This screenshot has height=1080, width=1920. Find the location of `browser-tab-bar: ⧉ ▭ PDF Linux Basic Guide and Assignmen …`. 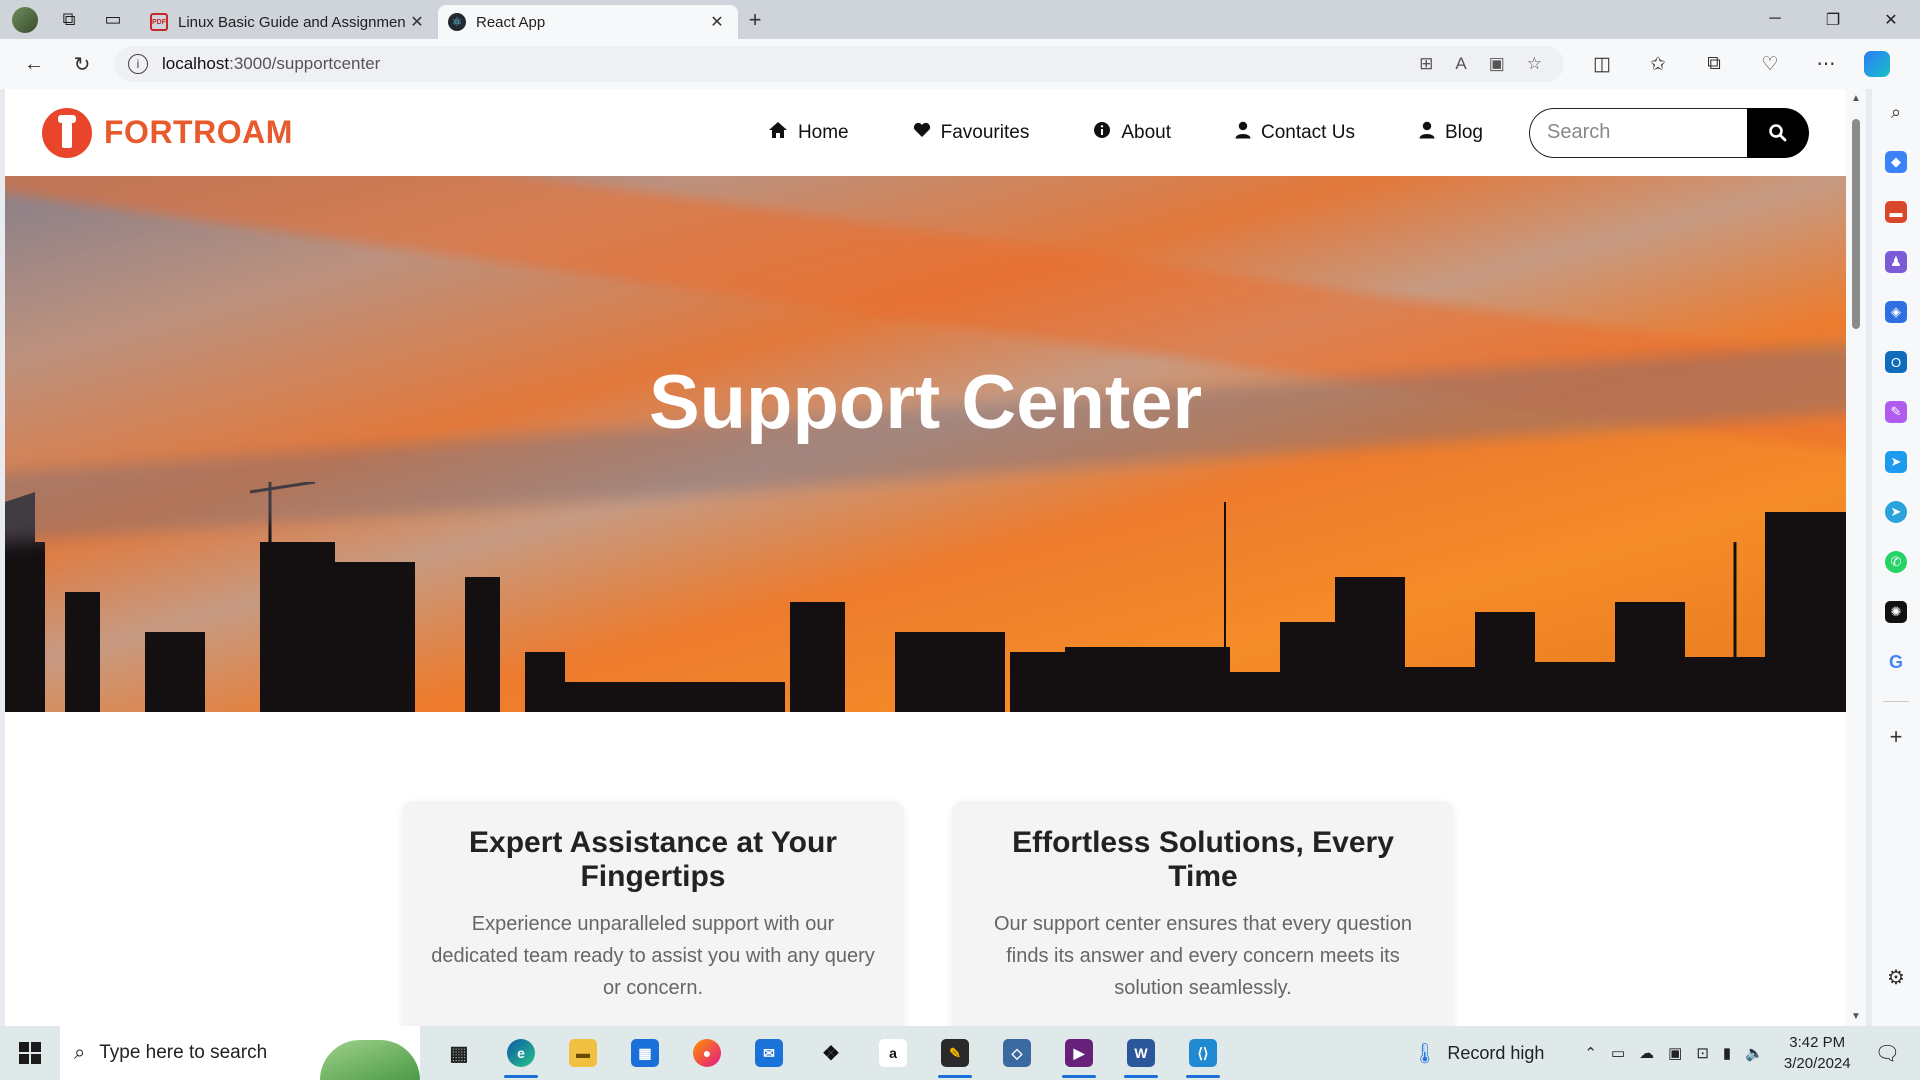

browser-tab-bar: ⧉ ▭ PDF Linux Basic Guide and Assignmen … is located at coordinates (960, 19).